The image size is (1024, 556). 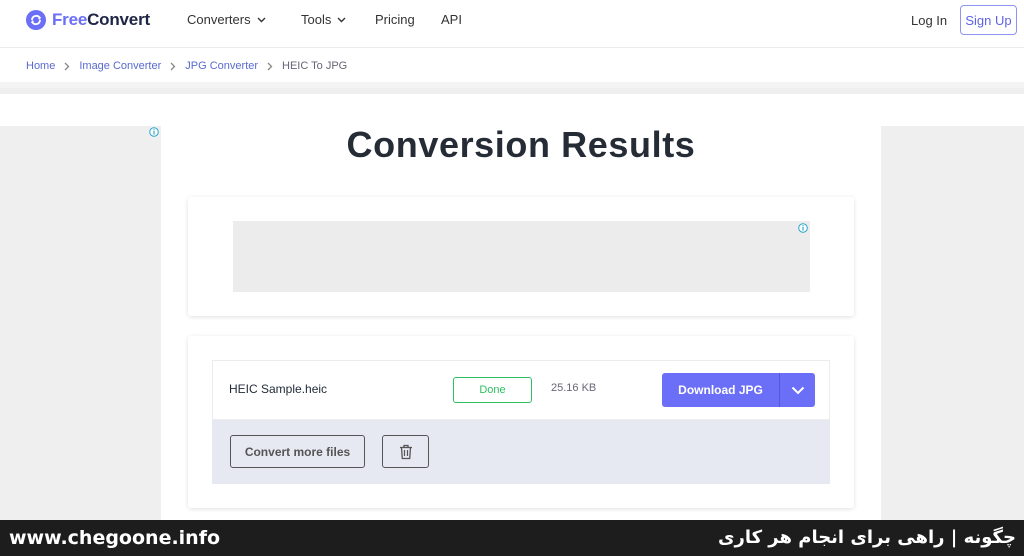 I want to click on download-options-button, so click(x=797, y=390).